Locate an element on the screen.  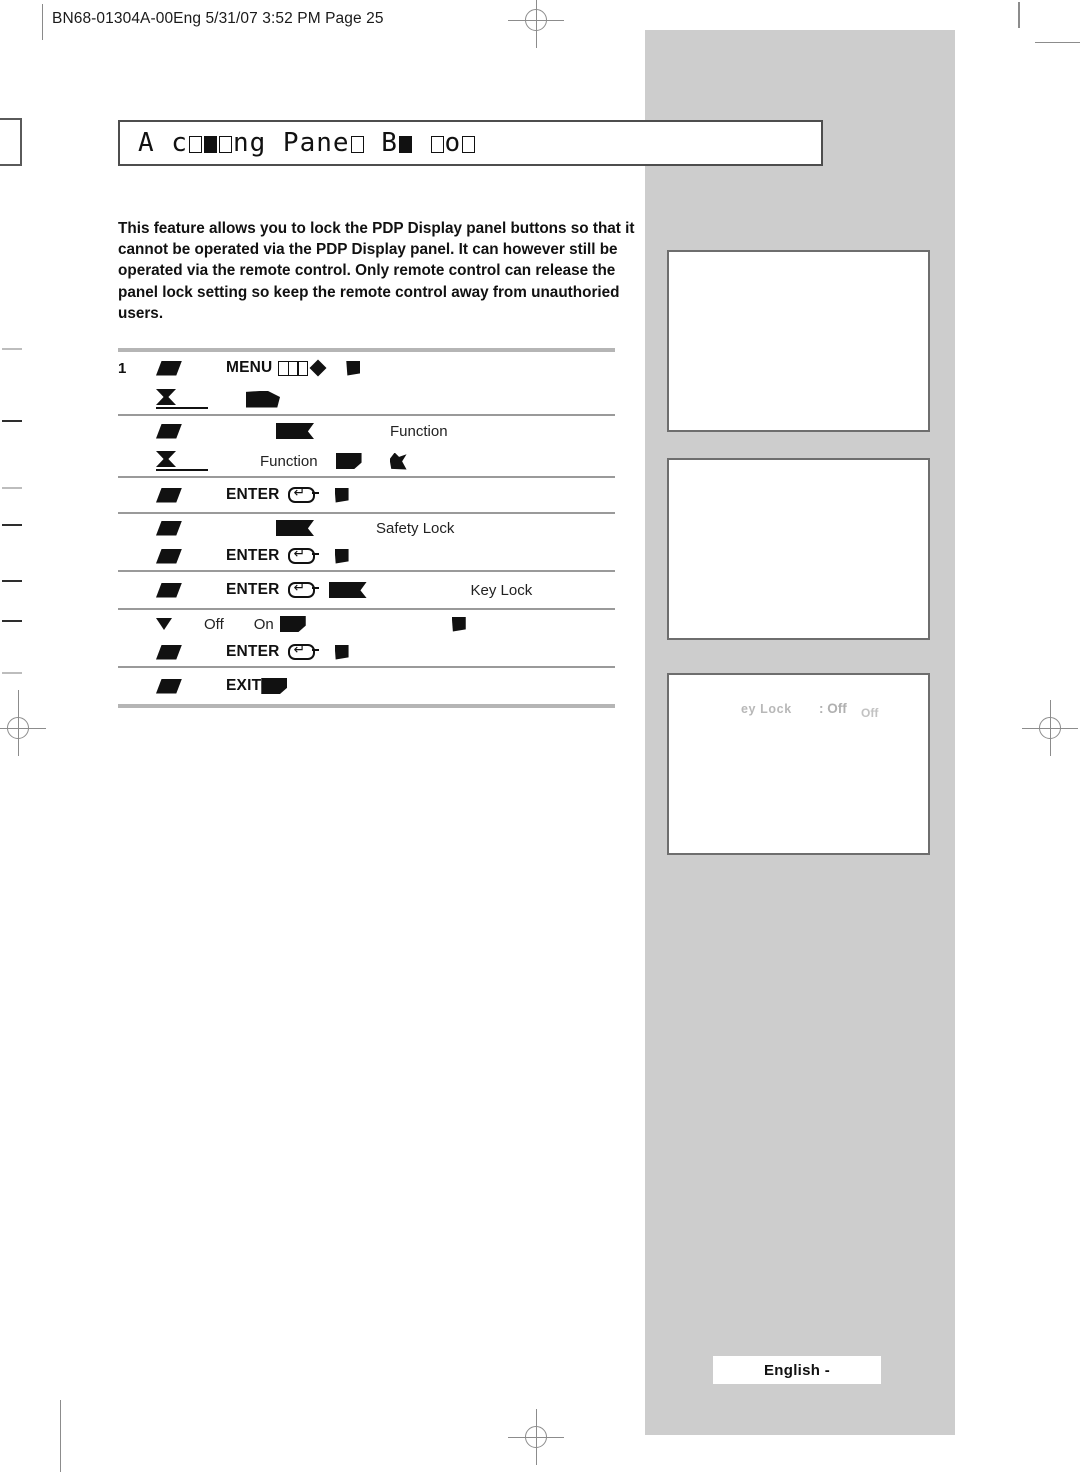
osd-caption-key-lock: ey Lock is located at coordinates (766, 709).